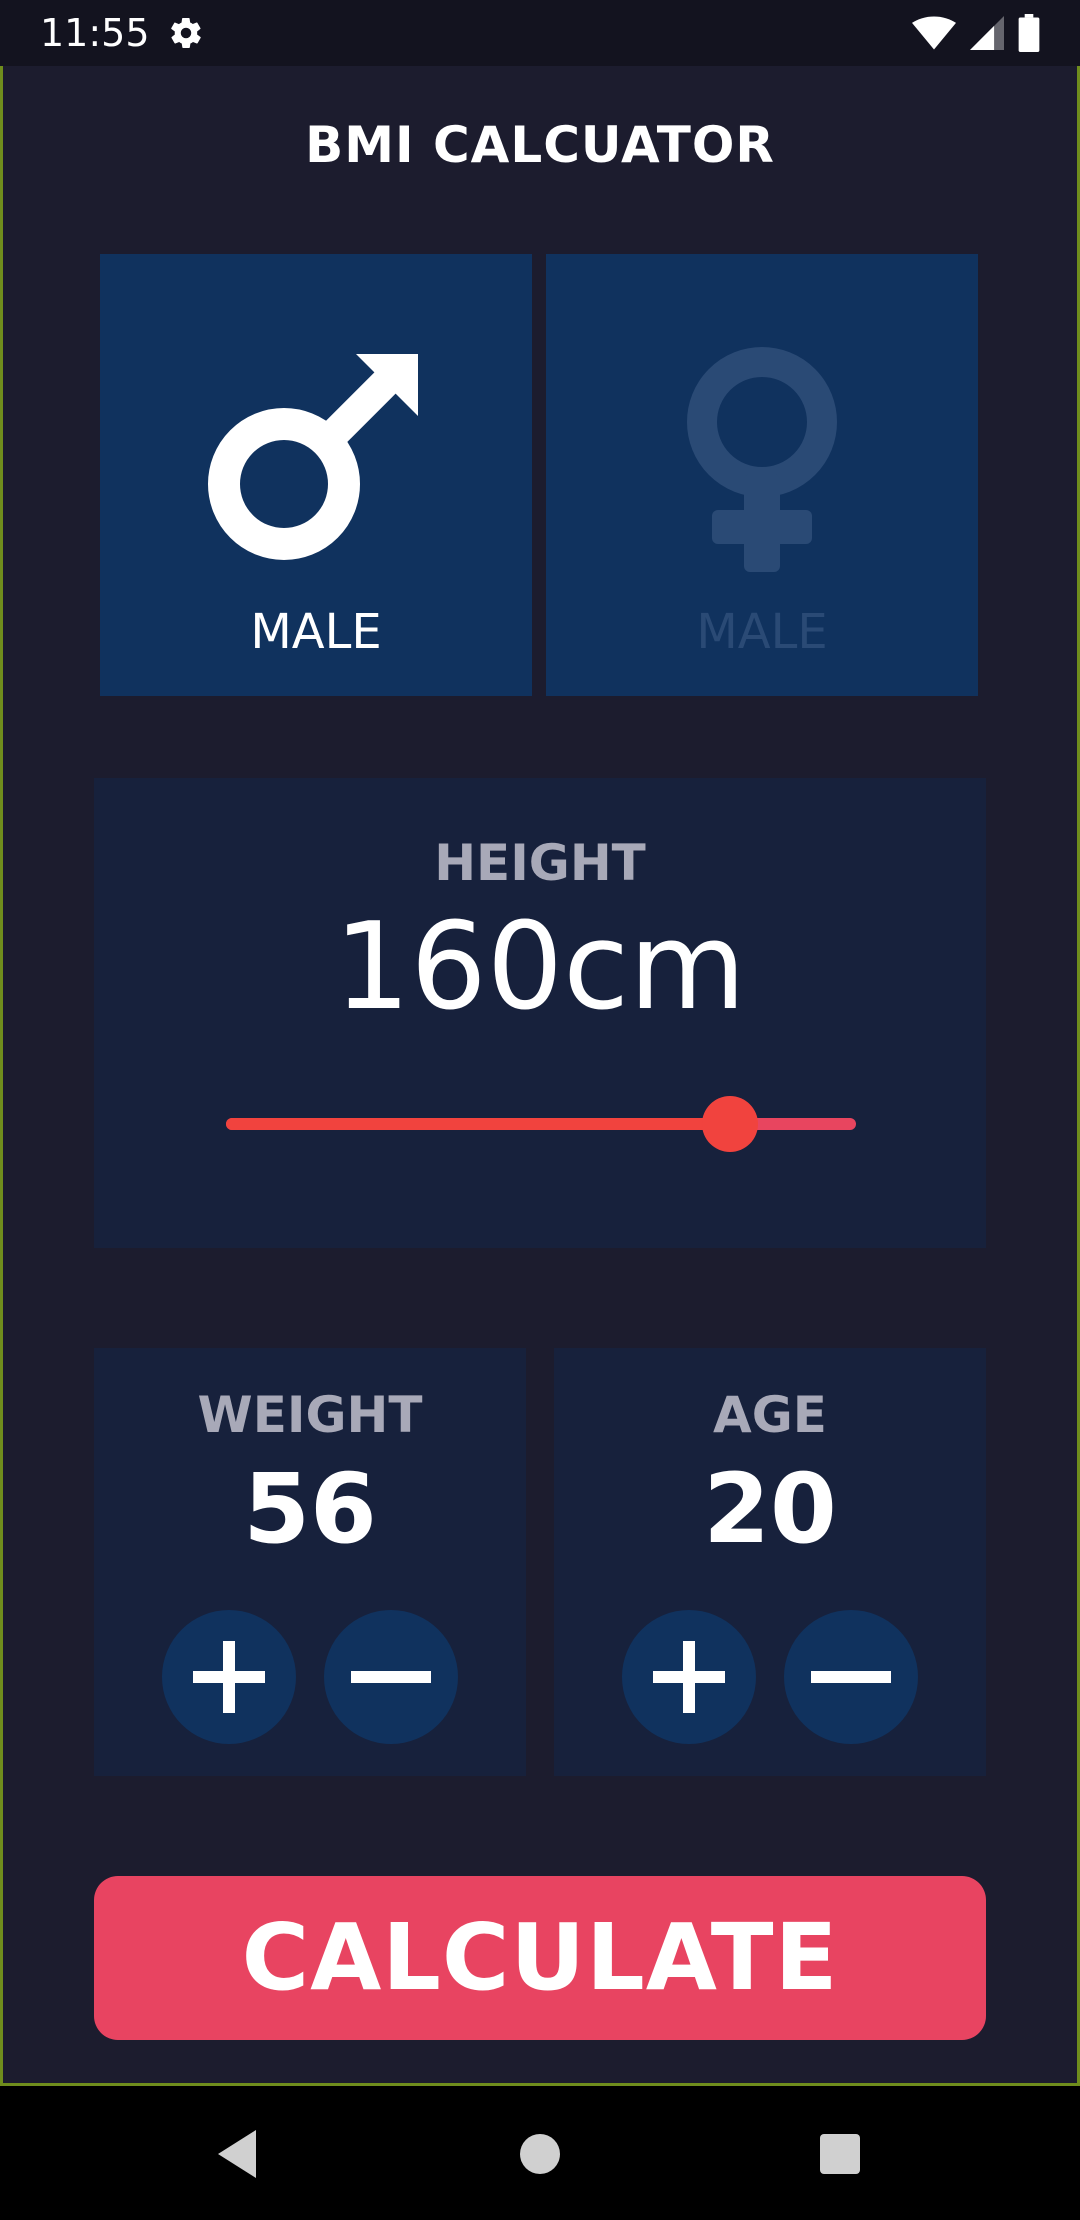 This screenshot has width=1080, height=2220. I want to click on status-icons, so click(976, 33).